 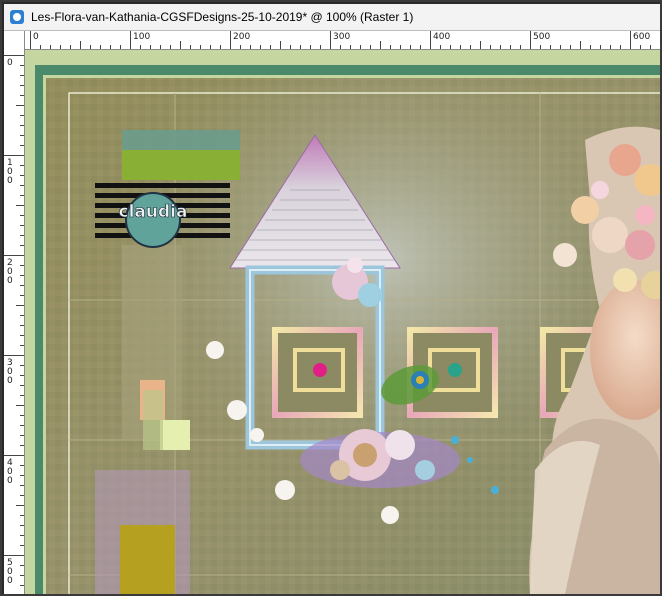 I want to click on svg-text: claudia, so click(x=153, y=212).